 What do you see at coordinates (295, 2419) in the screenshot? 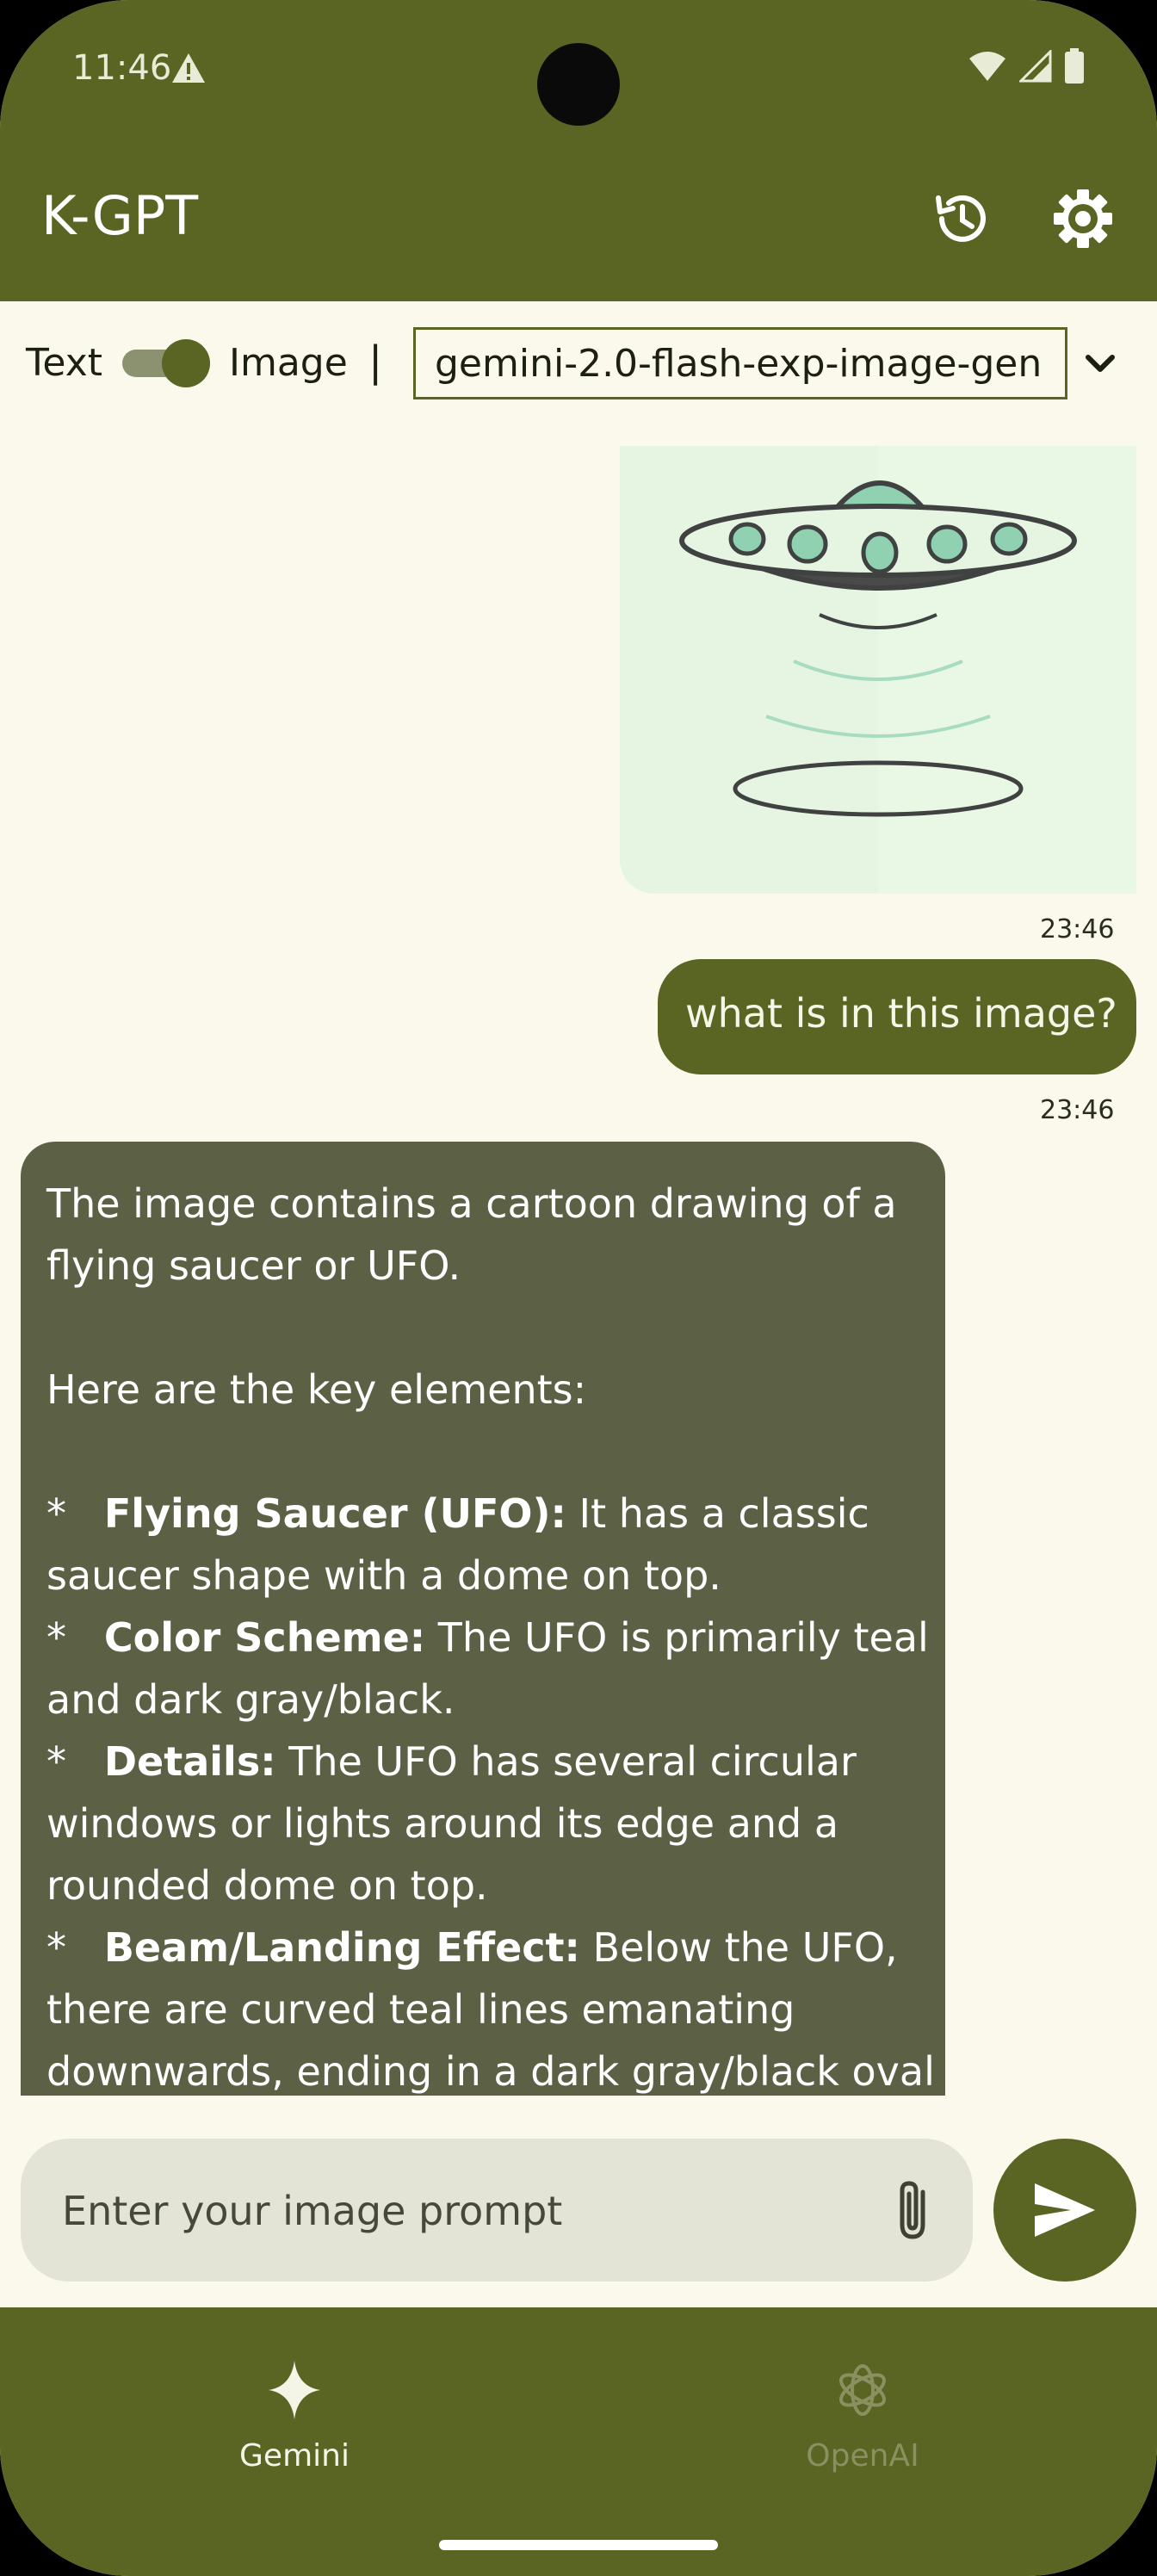
I see `nav-item-gemini: Gemini` at bounding box center [295, 2419].